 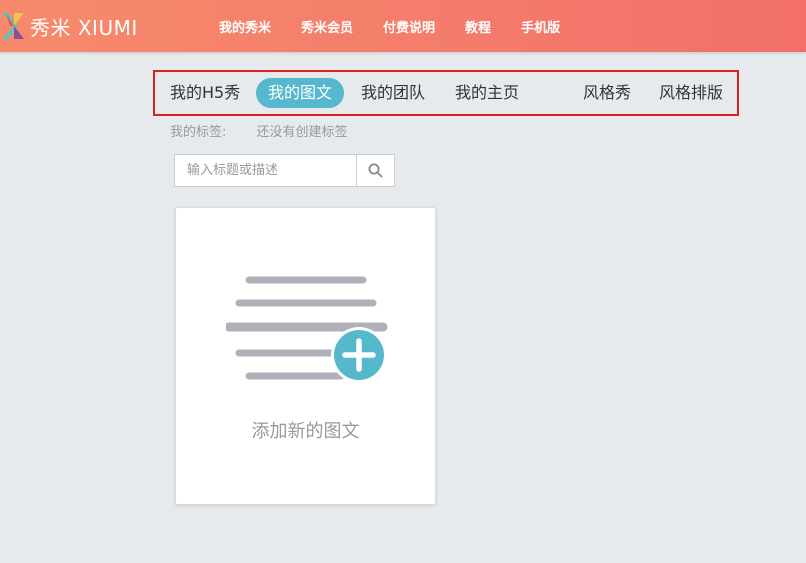 I want to click on nav-tutorial: 教程, so click(x=478, y=26).